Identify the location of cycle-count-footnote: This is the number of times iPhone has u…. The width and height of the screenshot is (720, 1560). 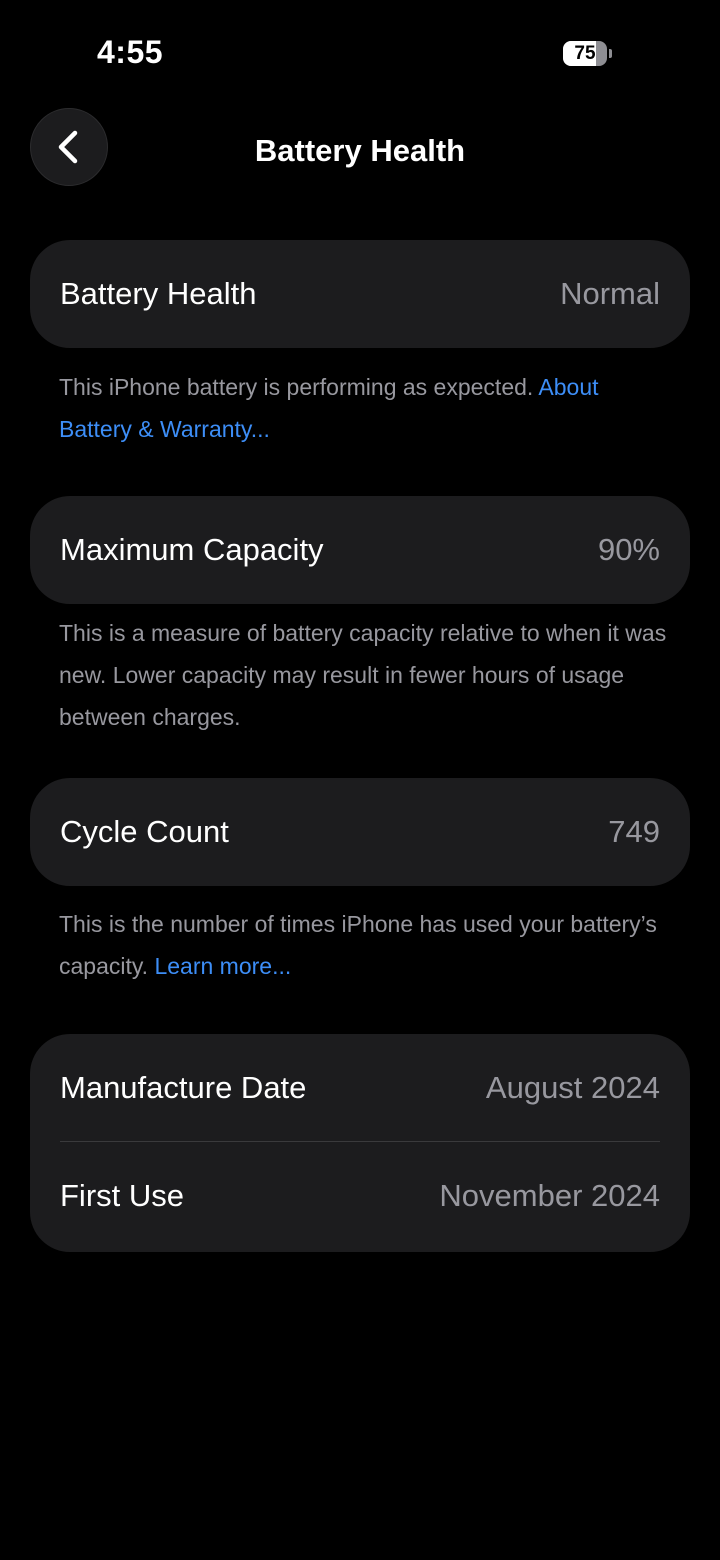
(364, 945).